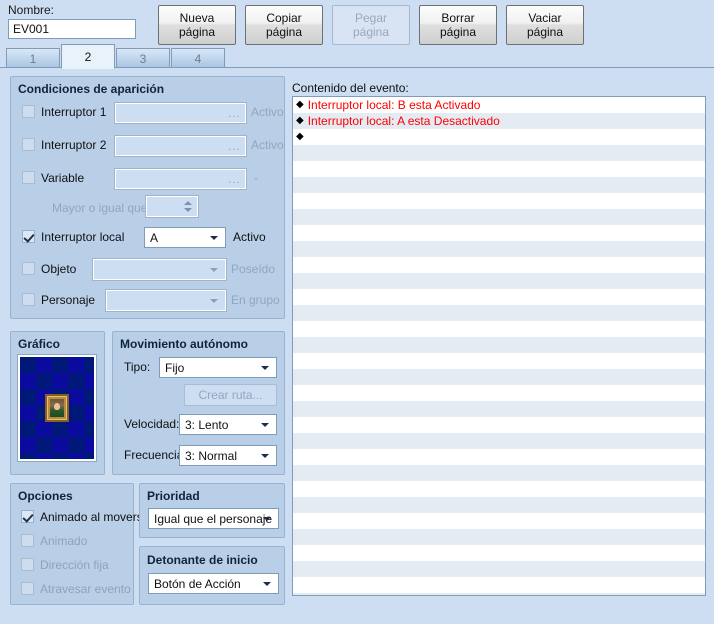  I want to click on delete-page-button: Borrar página, so click(458, 25).